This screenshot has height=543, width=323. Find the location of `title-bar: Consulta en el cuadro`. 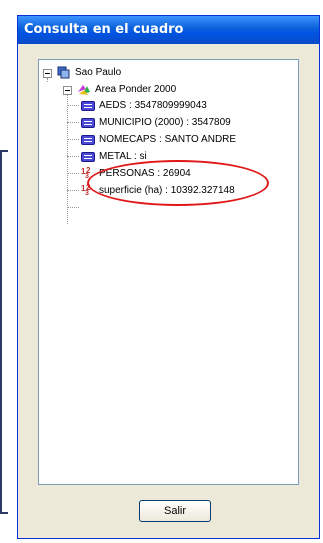

title-bar: Consulta en el cuadro is located at coordinates (168, 30).